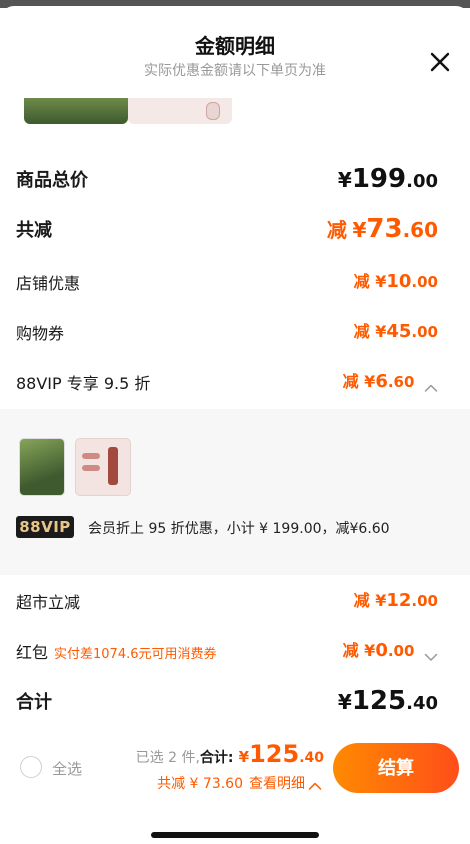  What do you see at coordinates (40, 333) in the screenshot?
I see `coupon-label: 购物券` at bounding box center [40, 333].